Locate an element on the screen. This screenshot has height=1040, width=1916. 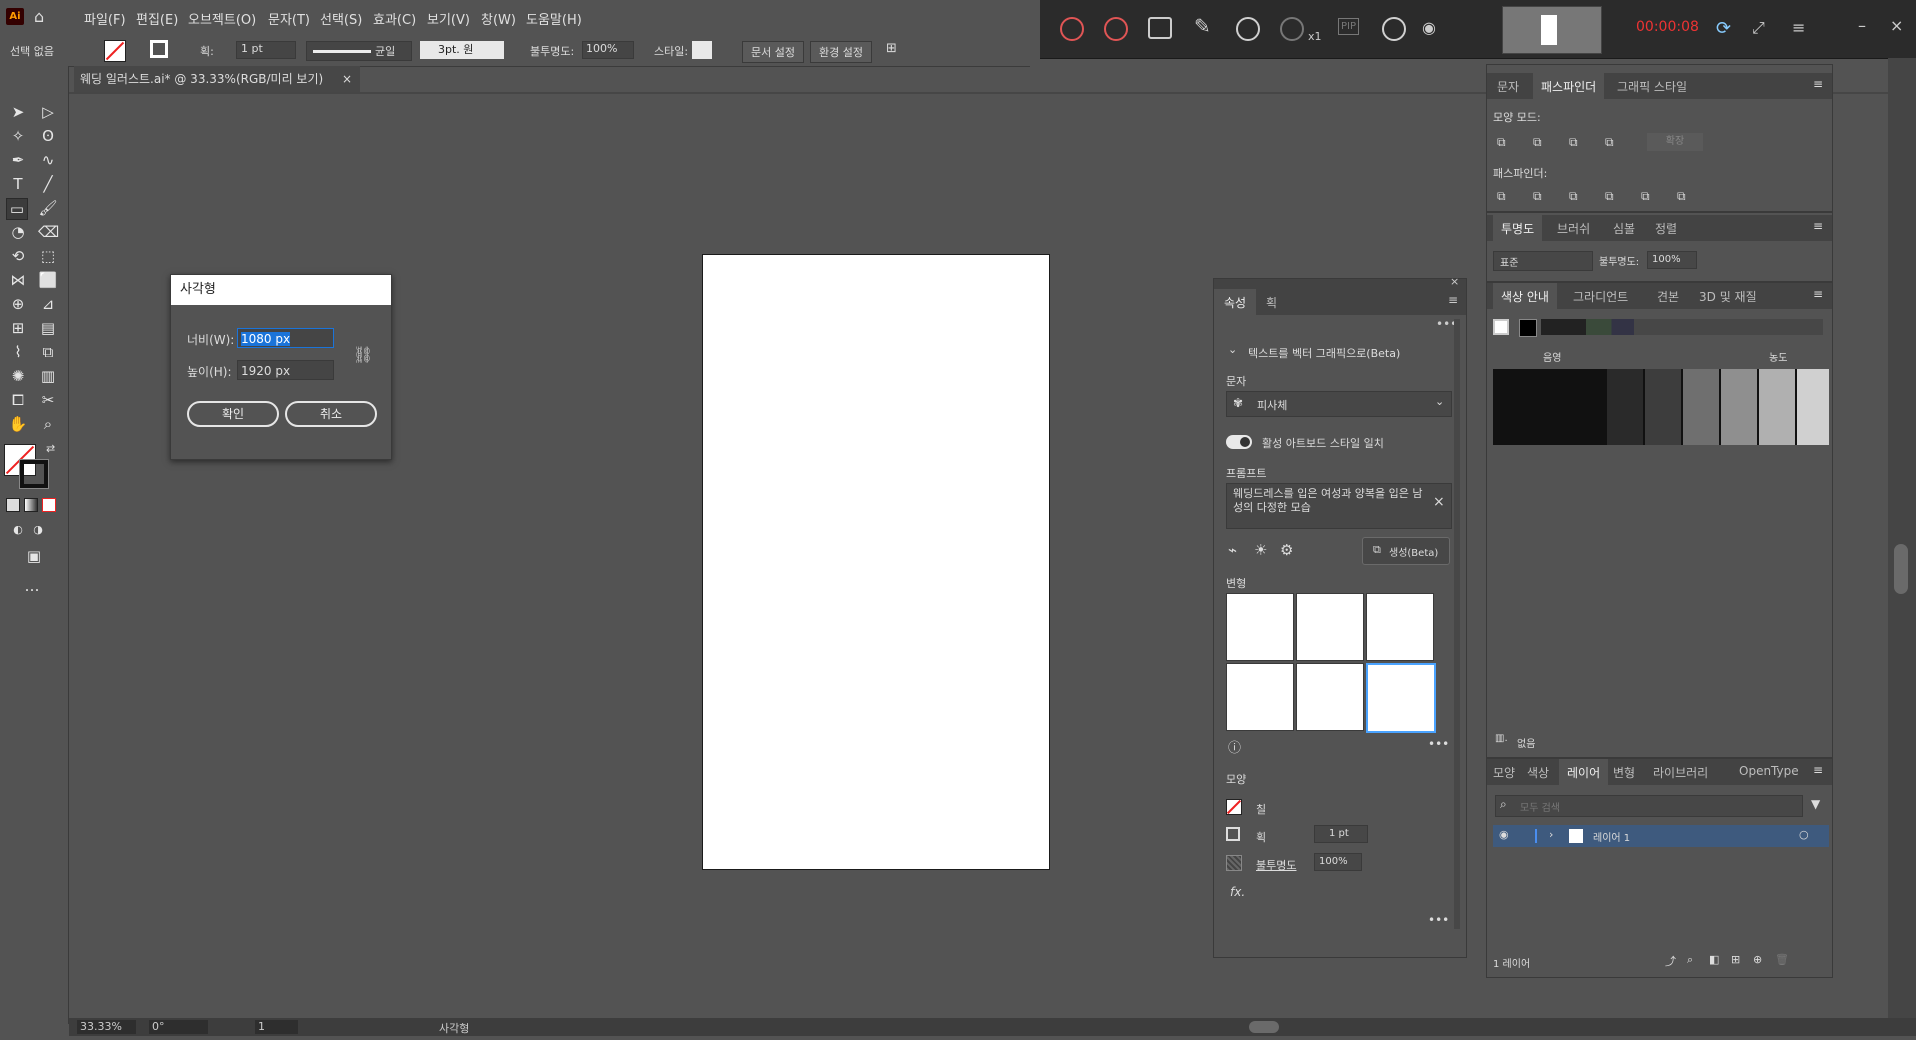
more-options-icon: ••• is located at coordinates (1438, 744).